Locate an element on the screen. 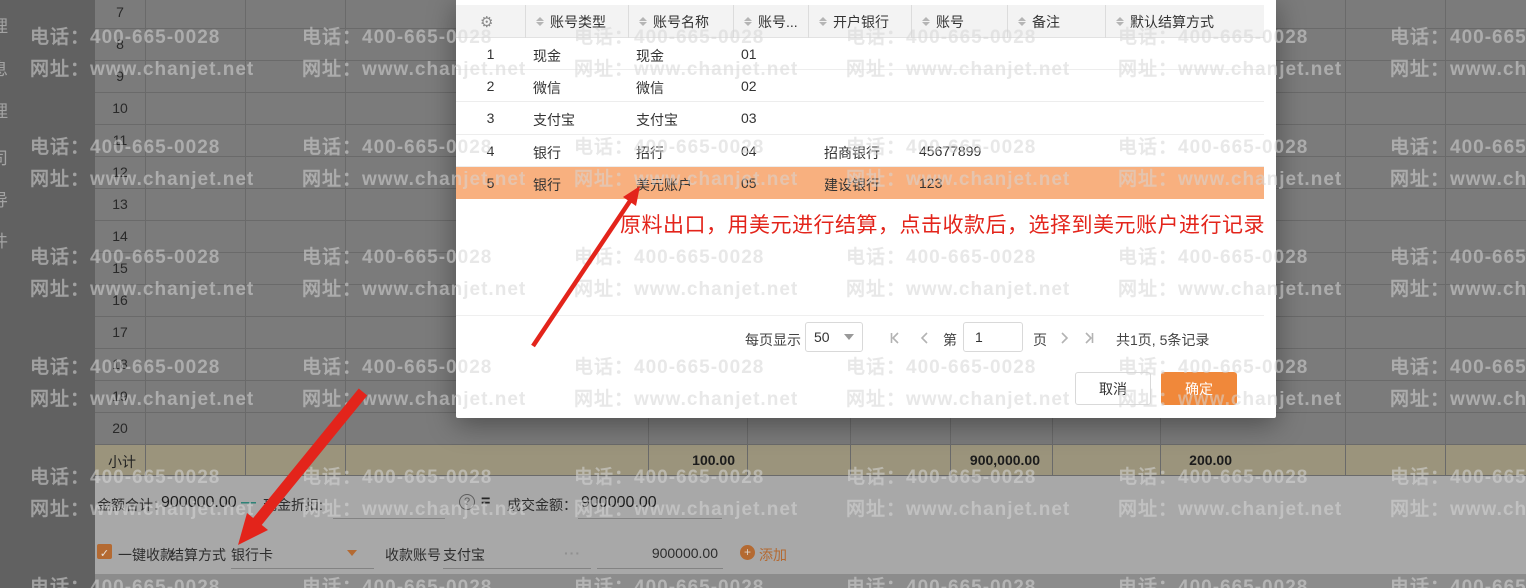  ellipsis-picker-icon: ··· is located at coordinates (572, 553).